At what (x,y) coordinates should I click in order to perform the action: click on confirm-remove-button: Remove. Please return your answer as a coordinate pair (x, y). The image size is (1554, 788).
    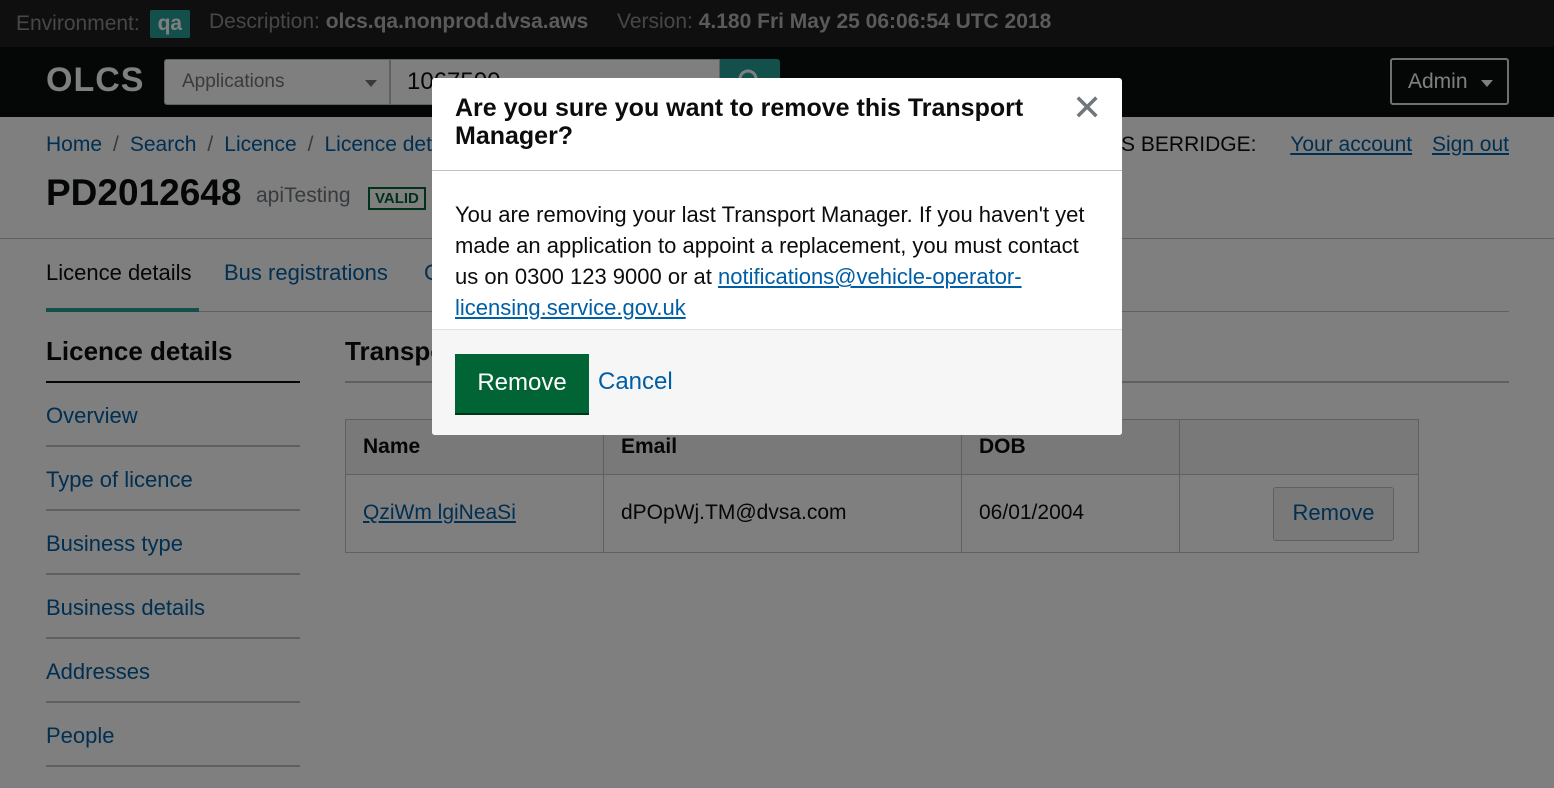
    Looking at the image, I should click on (522, 383).